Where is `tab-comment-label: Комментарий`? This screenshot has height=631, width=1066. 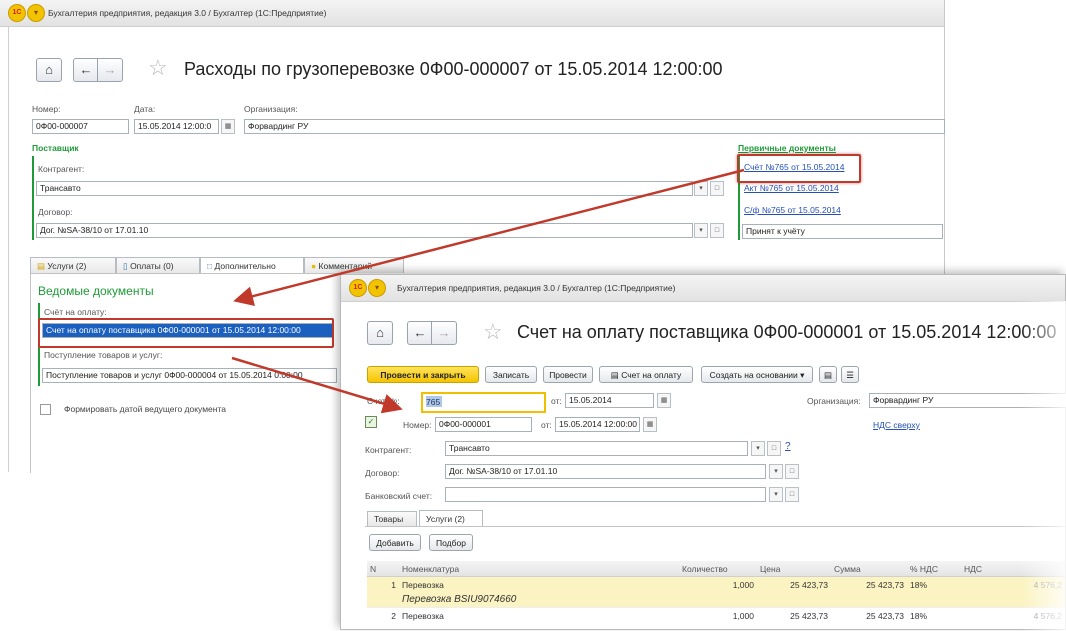 tab-comment-label: Комментарий is located at coordinates (345, 266).